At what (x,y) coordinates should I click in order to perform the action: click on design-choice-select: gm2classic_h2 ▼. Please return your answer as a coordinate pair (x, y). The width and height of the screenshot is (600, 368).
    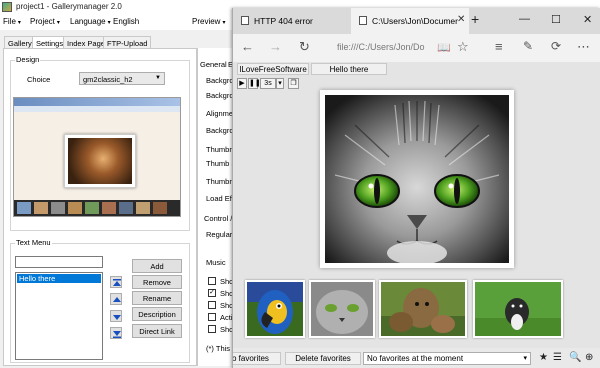
    Looking at the image, I should click on (122, 78).